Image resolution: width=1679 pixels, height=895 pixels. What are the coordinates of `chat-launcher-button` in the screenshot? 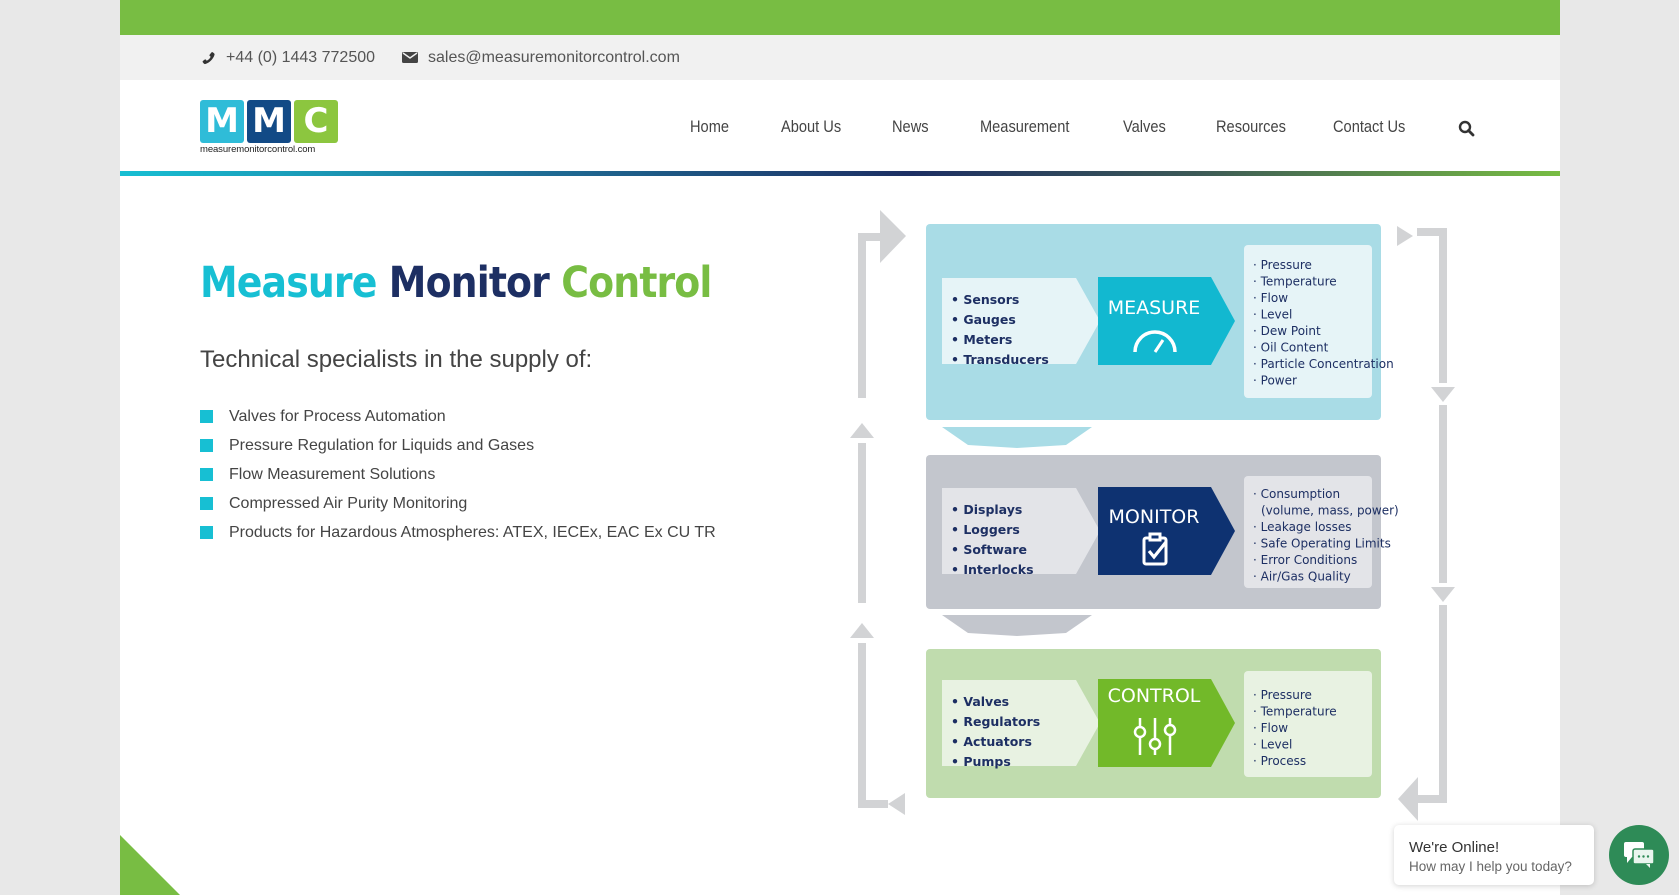 It's located at (1639, 855).